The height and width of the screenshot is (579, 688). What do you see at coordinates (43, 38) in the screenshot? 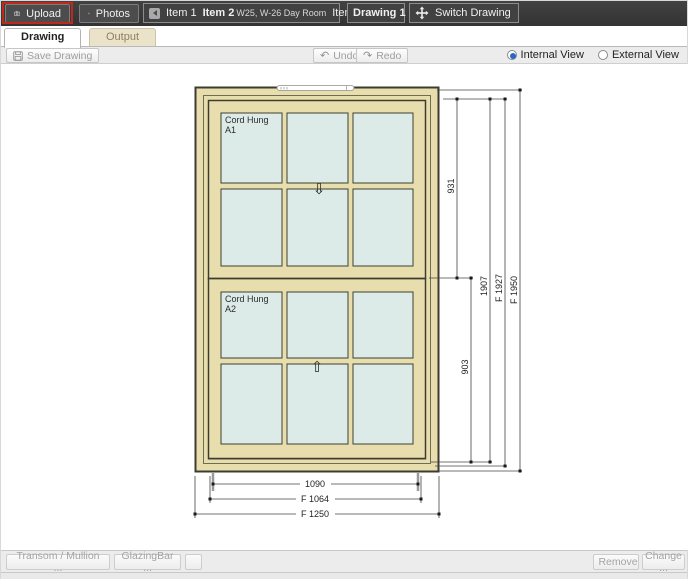
I see `tab-drawing: Drawing` at bounding box center [43, 38].